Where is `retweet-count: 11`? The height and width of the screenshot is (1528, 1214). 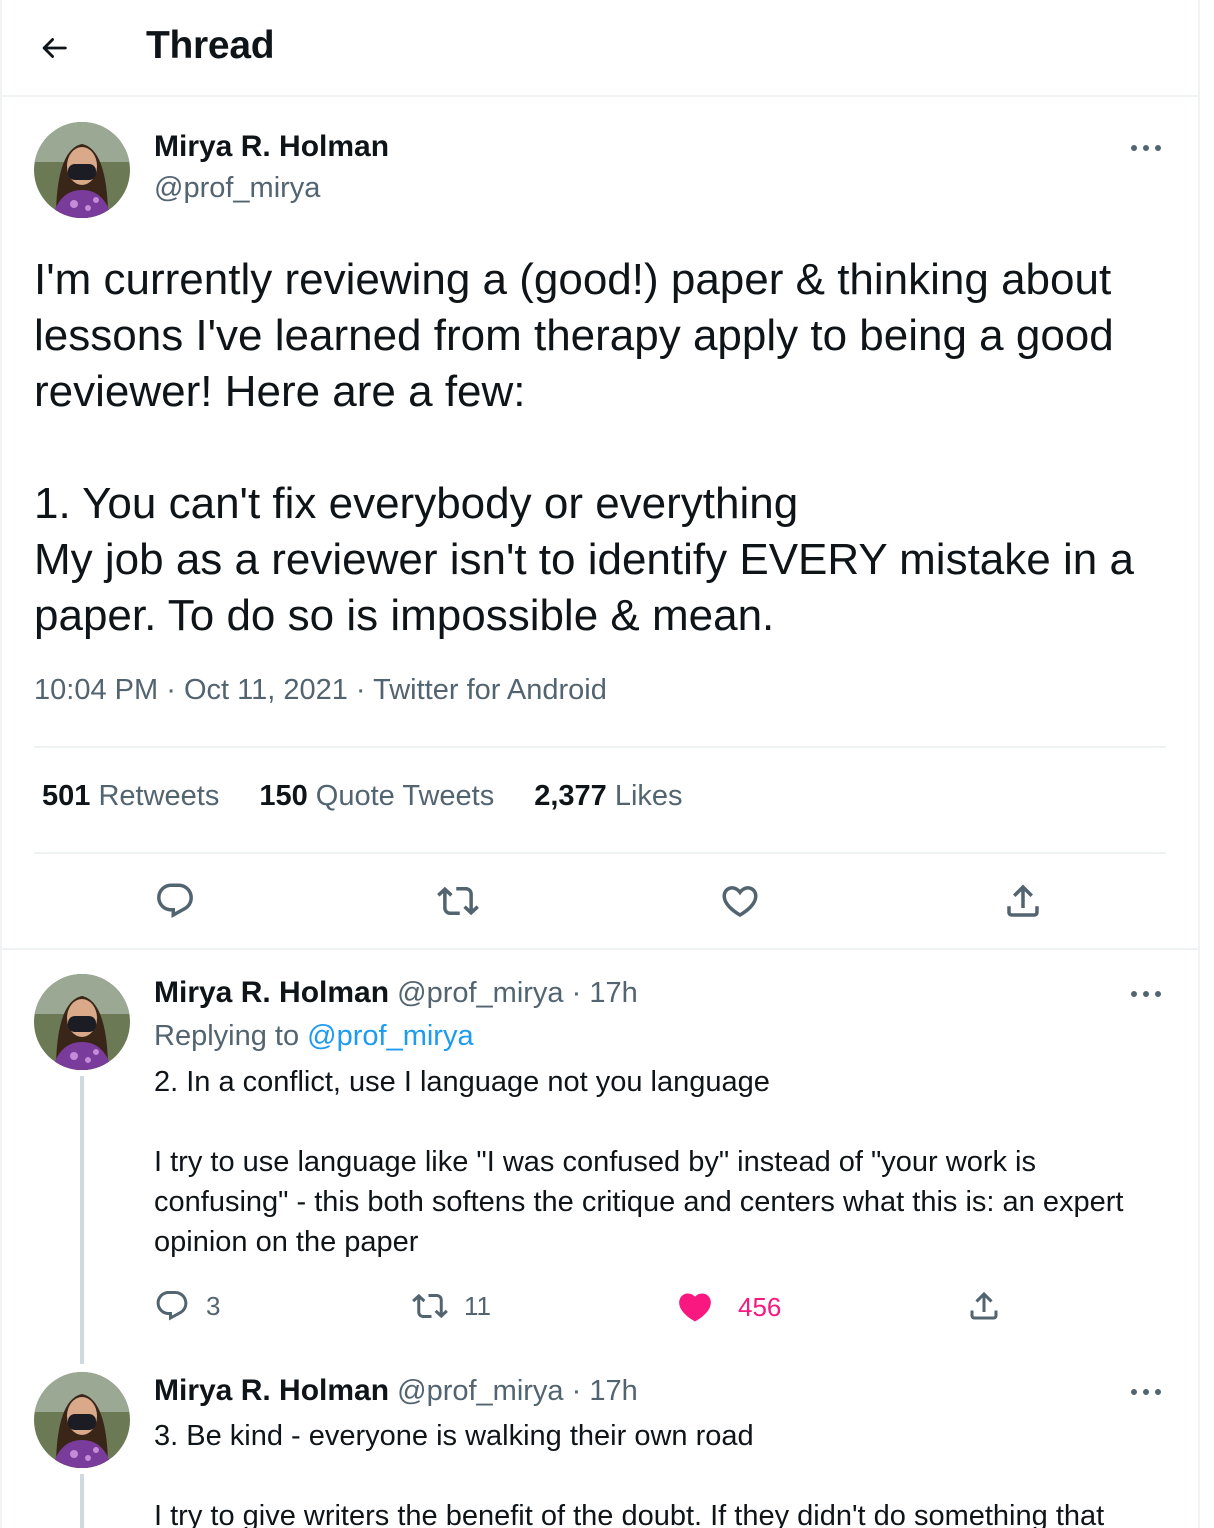
retweet-count: 11 is located at coordinates (477, 1305).